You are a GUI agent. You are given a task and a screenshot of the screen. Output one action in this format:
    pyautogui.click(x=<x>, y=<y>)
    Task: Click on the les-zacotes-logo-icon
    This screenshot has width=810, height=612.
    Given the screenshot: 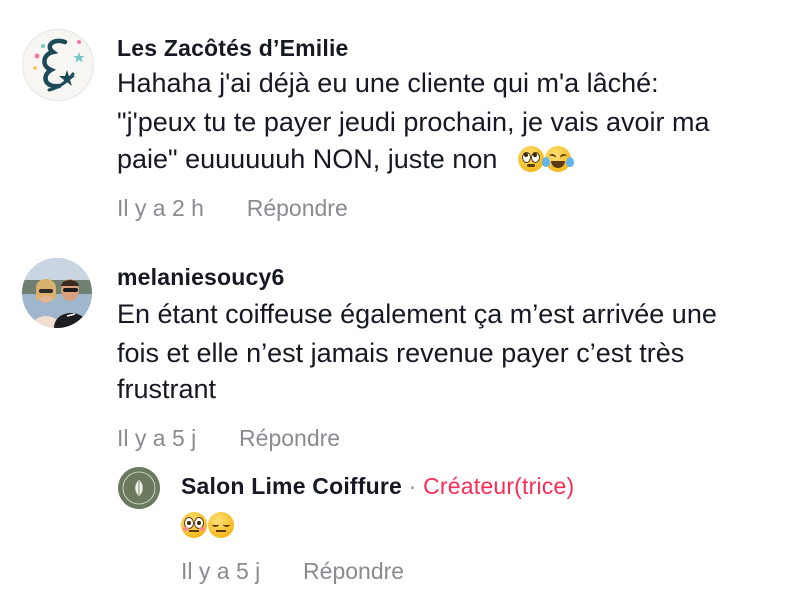 What is the action you would take?
    pyautogui.click(x=58, y=65)
    